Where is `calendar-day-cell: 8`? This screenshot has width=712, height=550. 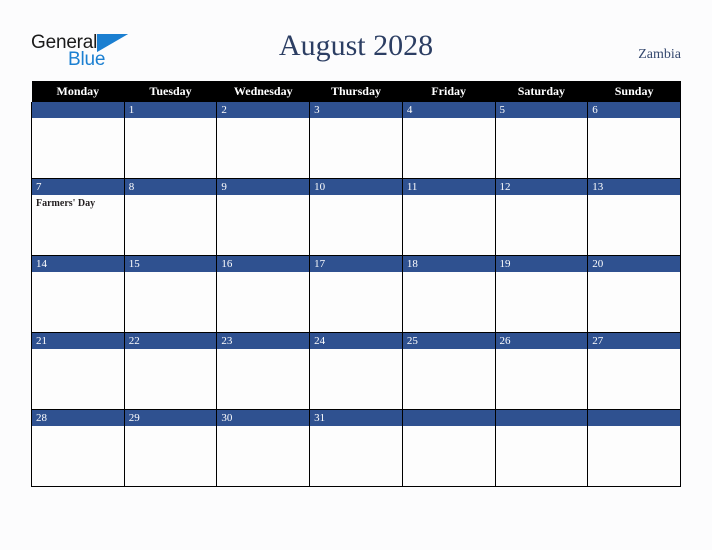
calendar-day-cell: 8 is located at coordinates (170, 217).